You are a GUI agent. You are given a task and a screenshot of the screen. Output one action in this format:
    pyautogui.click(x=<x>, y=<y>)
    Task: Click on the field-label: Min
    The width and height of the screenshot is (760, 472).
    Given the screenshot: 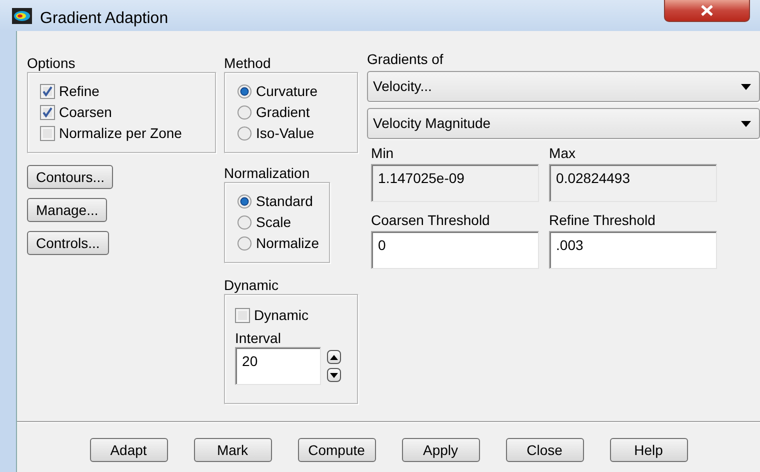 What is the action you would take?
    pyautogui.click(x=383, y=153)
    